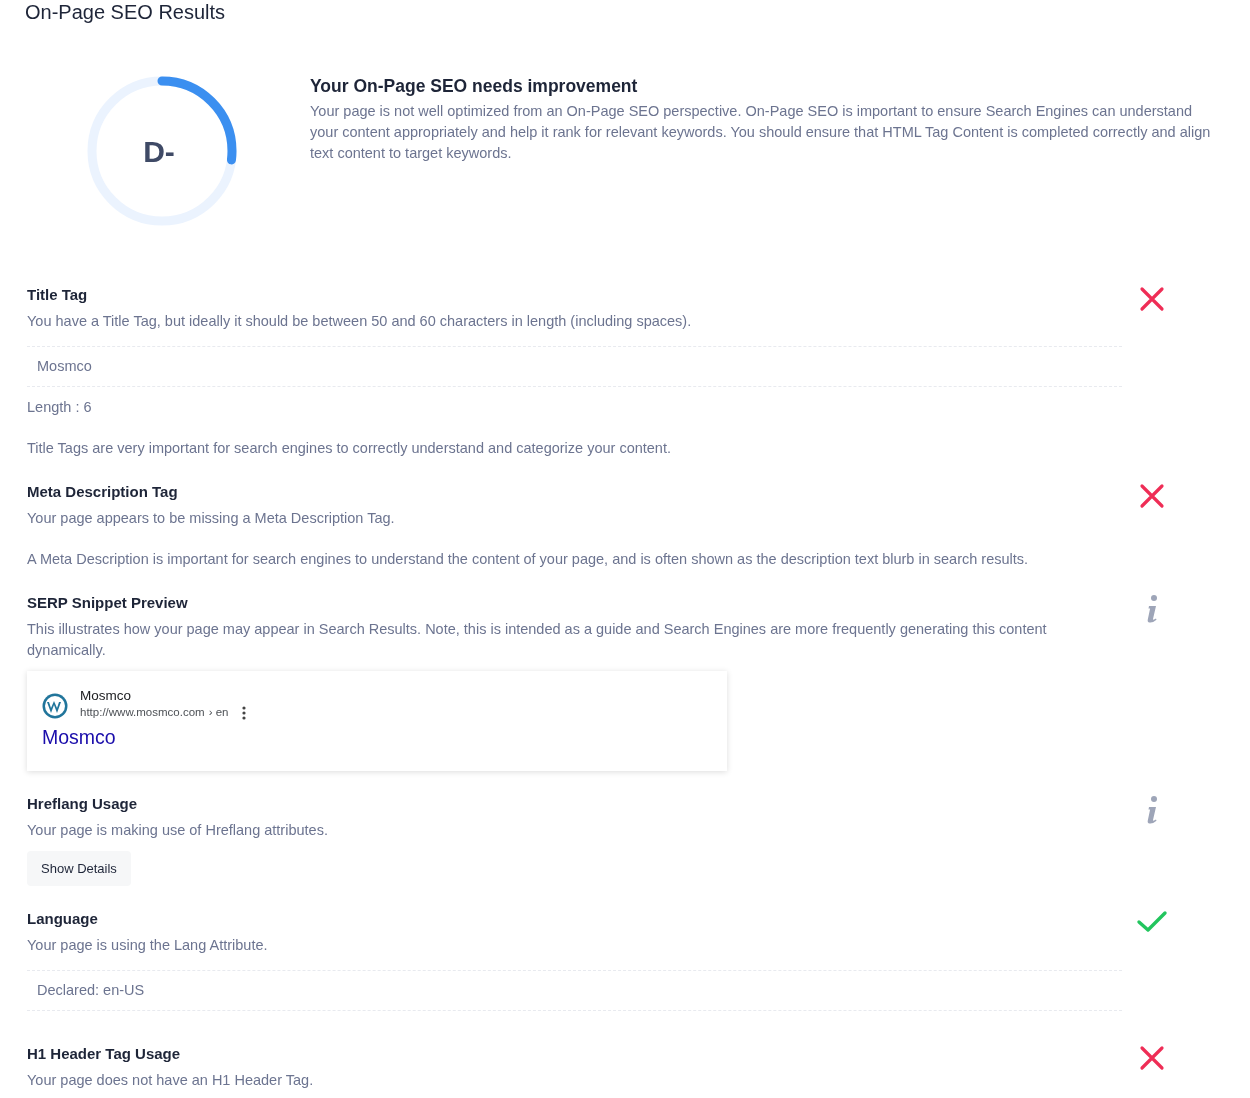  I want to click on pass-check-icon, so click(1152, 922).